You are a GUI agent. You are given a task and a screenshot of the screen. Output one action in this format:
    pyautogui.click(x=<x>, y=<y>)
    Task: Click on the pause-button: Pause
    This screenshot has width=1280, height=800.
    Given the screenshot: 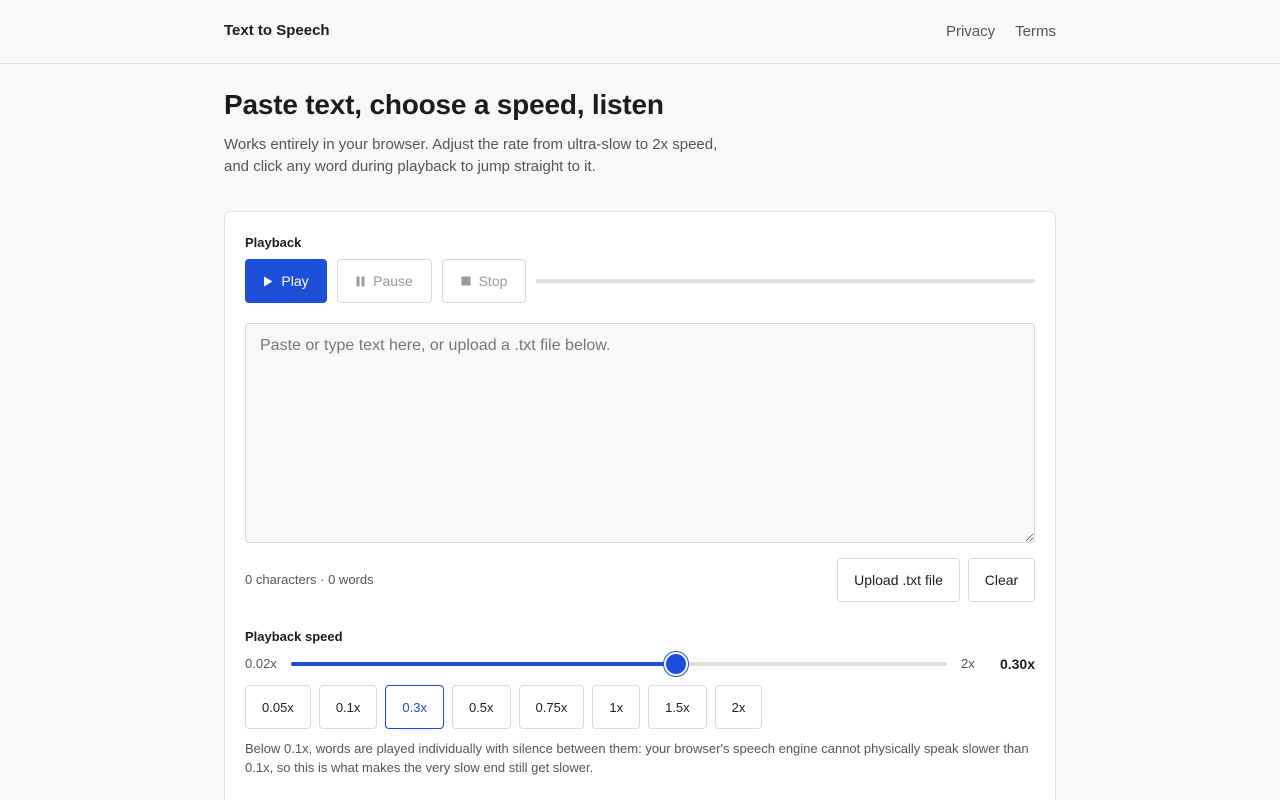 What is the action you would take?
    pyautogui.click(x=384, y=281)
    